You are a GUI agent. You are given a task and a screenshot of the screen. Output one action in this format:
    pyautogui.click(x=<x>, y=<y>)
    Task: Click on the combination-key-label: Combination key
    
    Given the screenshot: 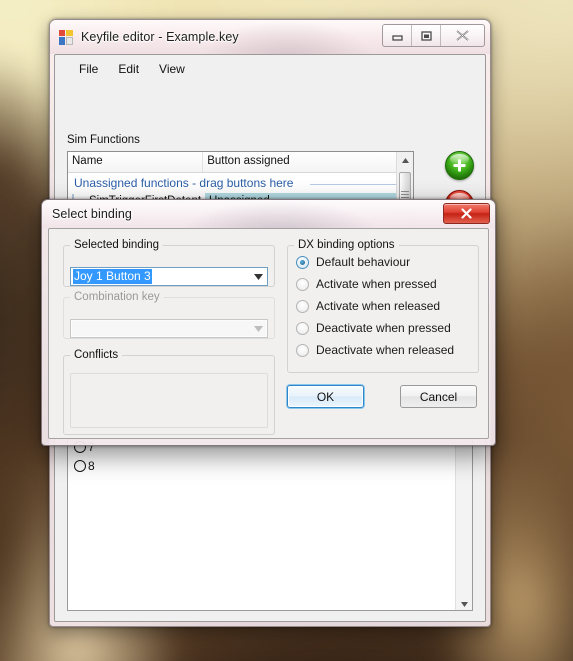 What is the action you would take?
    pyautogui.click(x=117, y=297)
    